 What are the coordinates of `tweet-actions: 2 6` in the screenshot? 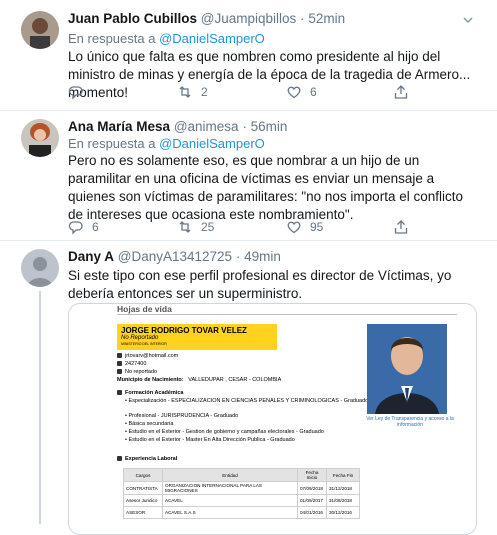 It's located at (243, 92).